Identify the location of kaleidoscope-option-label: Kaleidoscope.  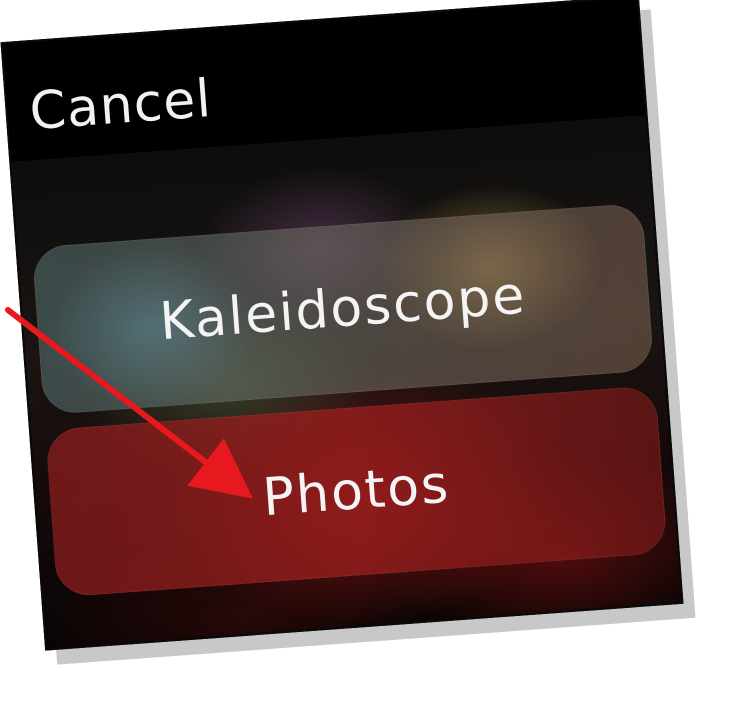
(343, 309).